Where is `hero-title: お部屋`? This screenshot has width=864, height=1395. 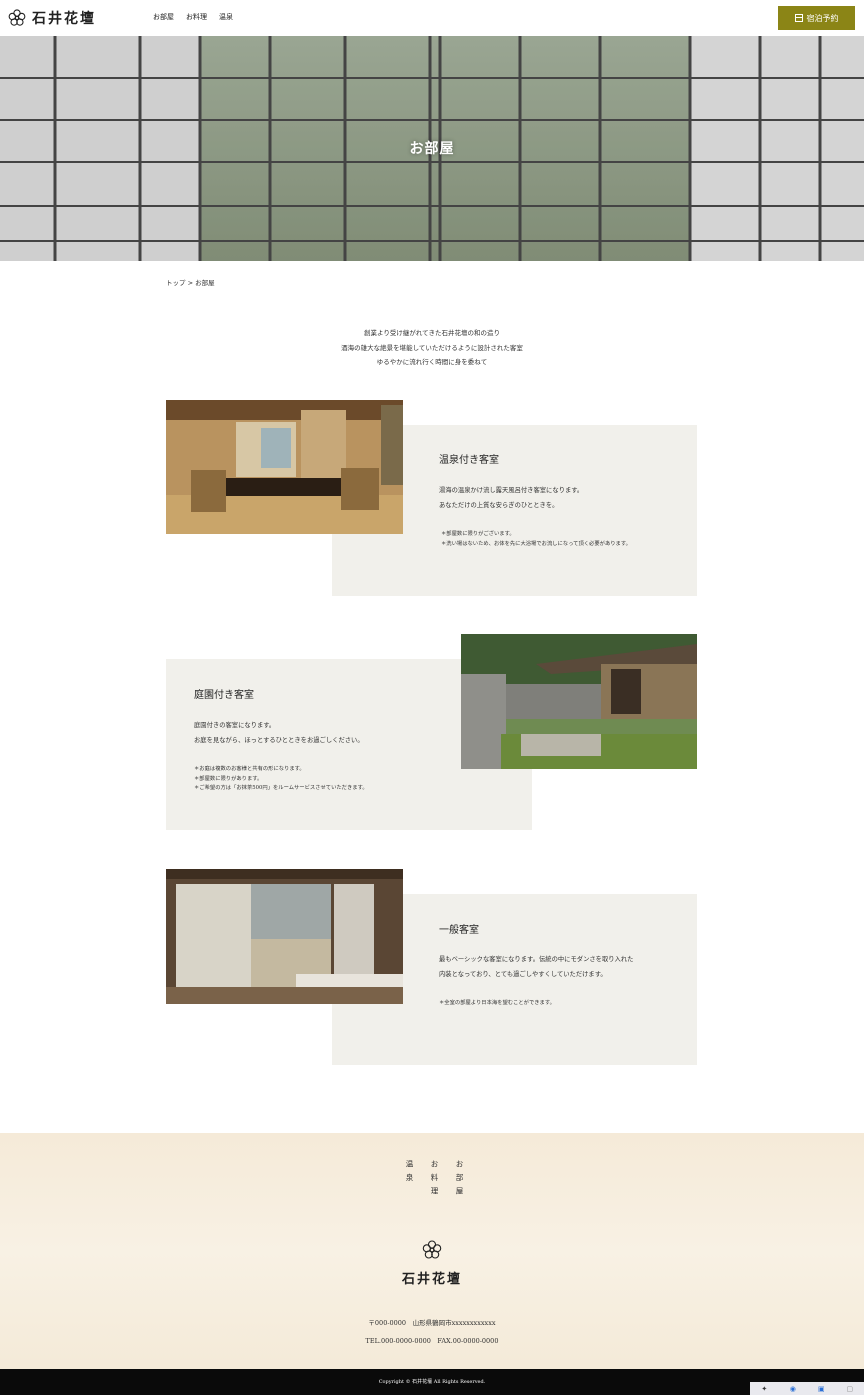
hero-title: お部屋 is located at coordinates (432, 149).